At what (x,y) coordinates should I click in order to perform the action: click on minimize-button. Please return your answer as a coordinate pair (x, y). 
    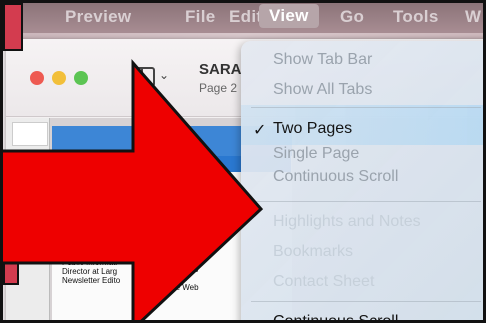
    Looking at the image, I should click on (59, 78).